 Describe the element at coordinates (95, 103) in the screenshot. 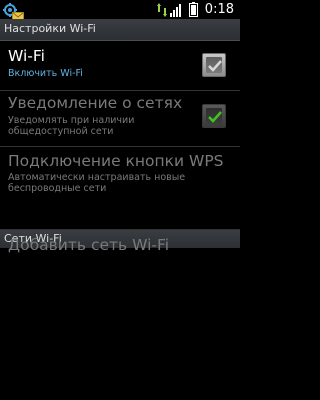

I see `item-title: Уведомление о сетях` at that location.